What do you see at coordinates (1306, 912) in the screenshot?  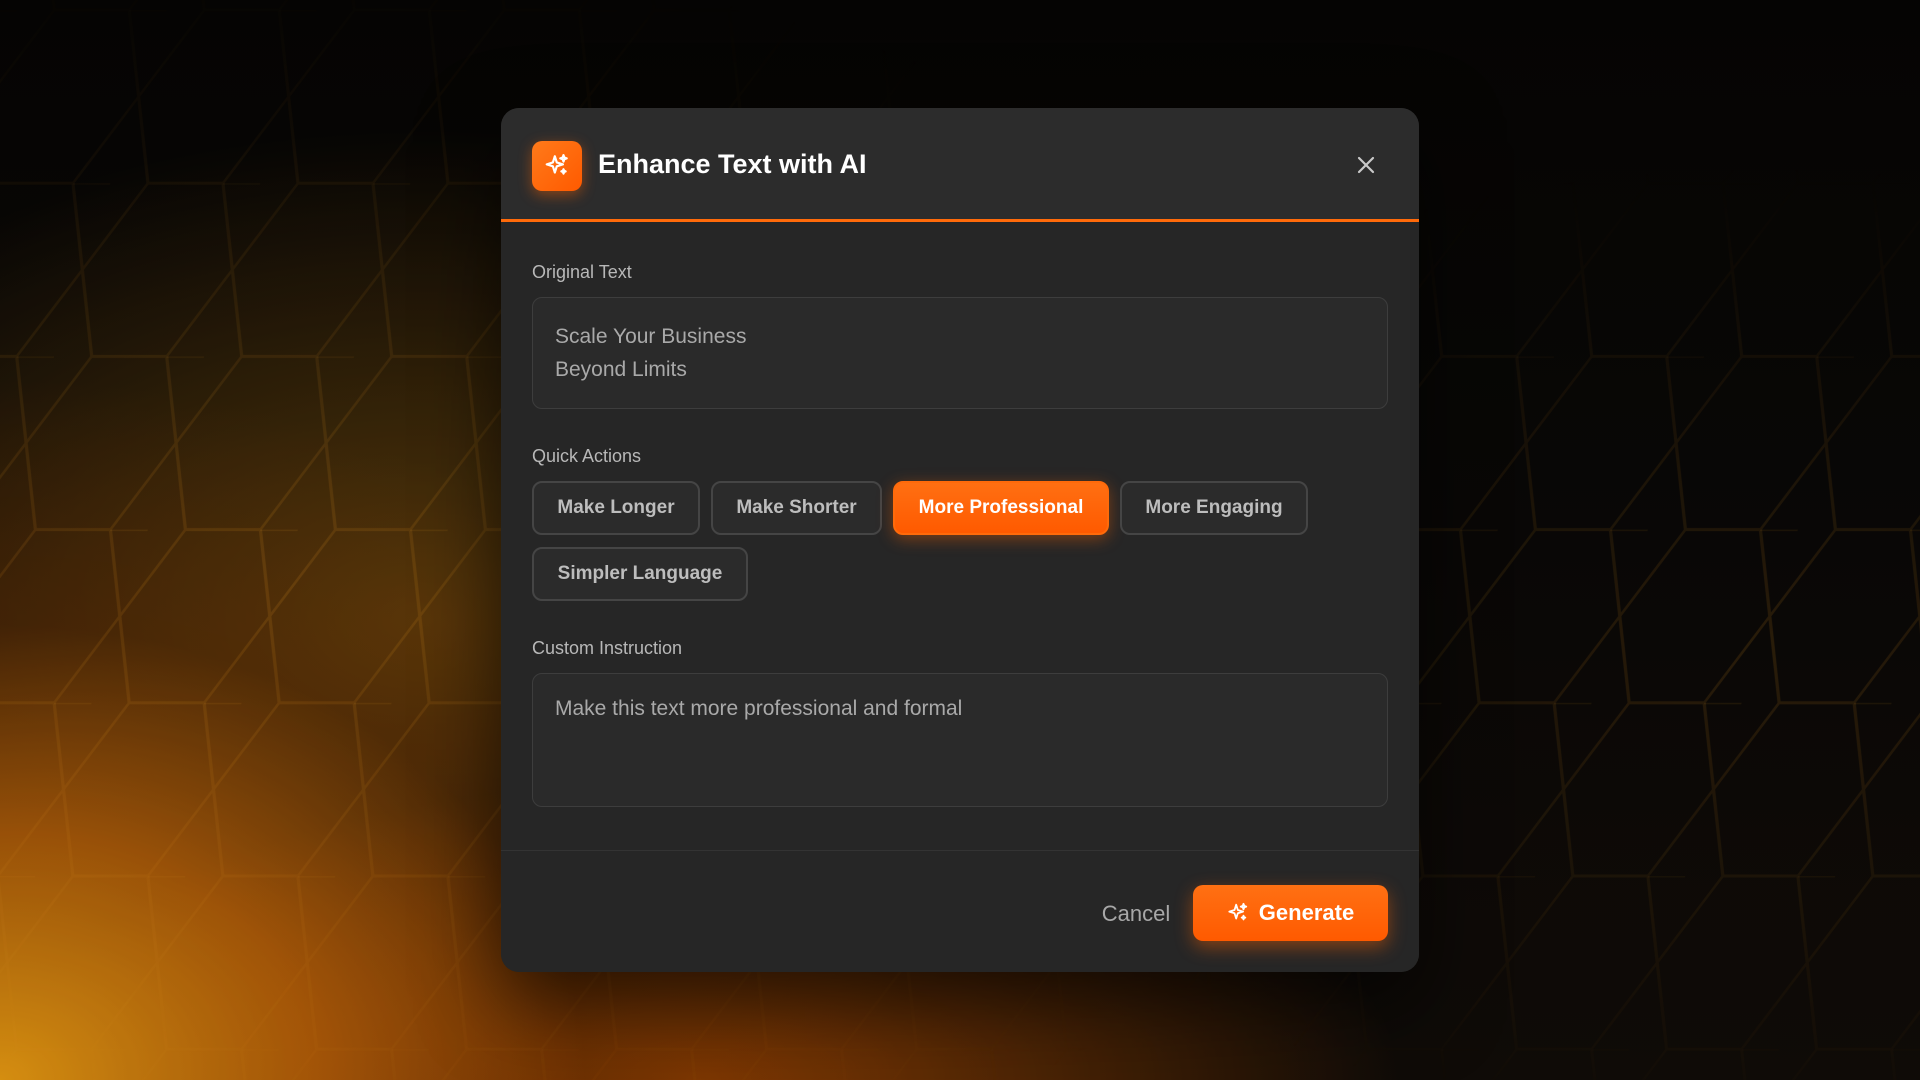 I see `generate-label: Generate` at bounding box center [1306, 912].